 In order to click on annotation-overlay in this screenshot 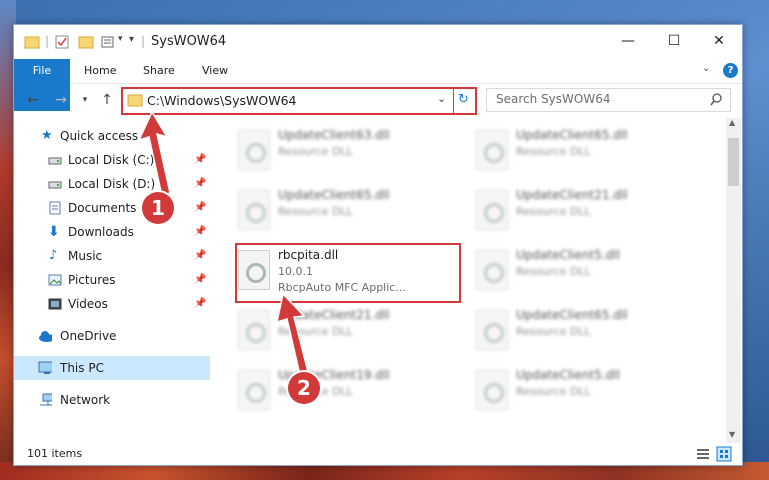, I will do `click(223, 243)`.